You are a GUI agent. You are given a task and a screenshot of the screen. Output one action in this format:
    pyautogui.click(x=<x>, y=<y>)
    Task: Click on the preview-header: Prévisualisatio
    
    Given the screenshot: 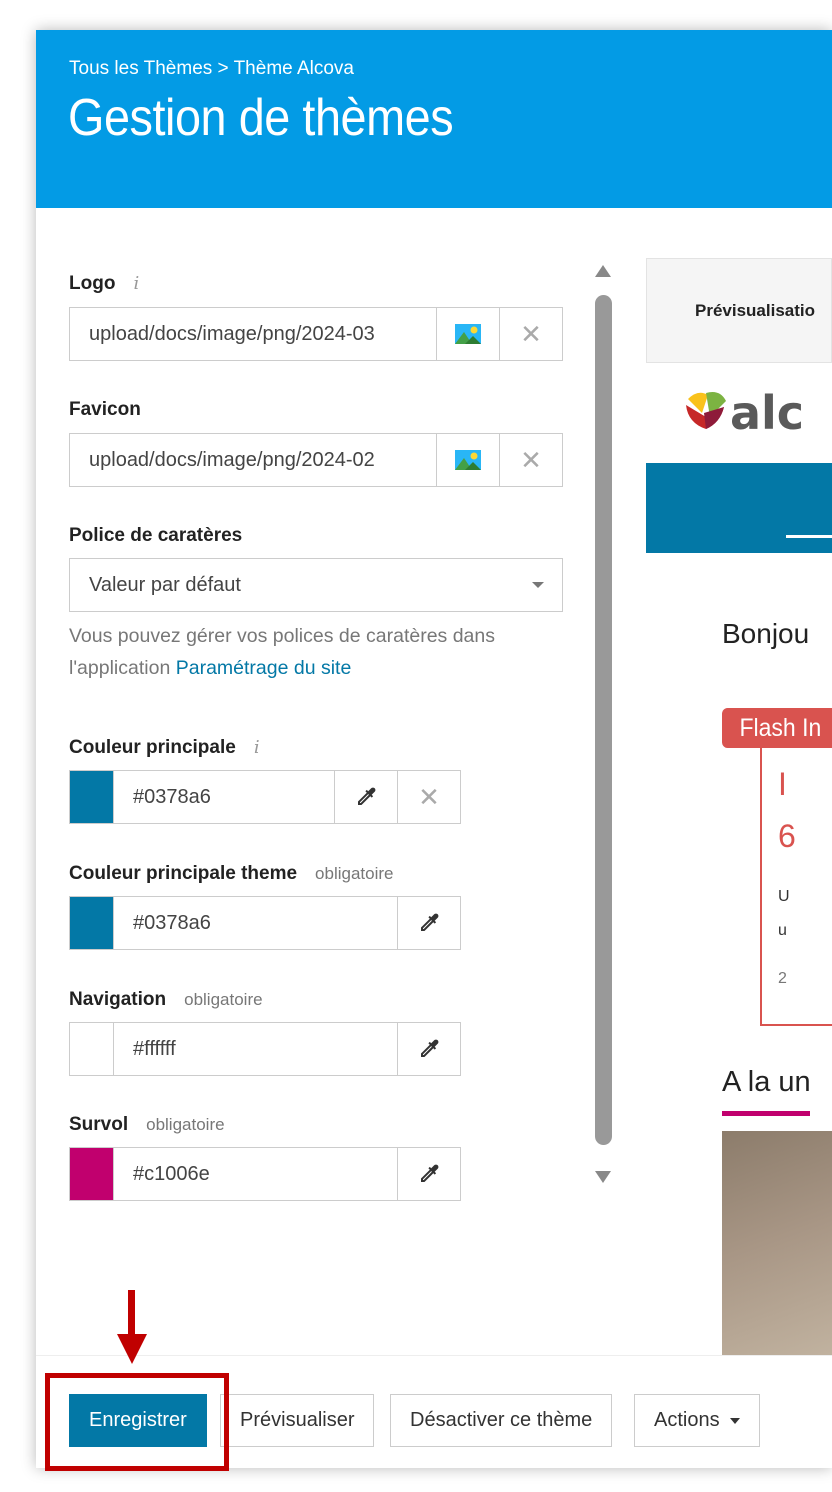 What is the action you would take?
    pyautogui.click(x=739, y=310)
    